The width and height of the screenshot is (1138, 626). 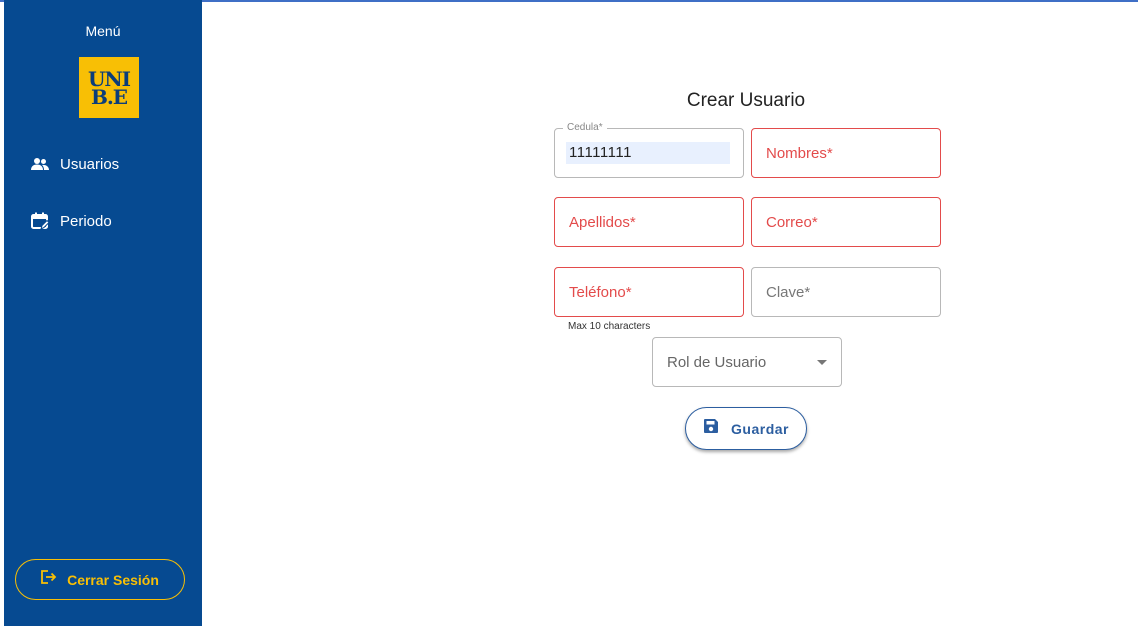 What do you see at coordinates (649, 222) in the screenshot?
I see `apellidos-field: Apellidos*` at bounding box center [649, 222].